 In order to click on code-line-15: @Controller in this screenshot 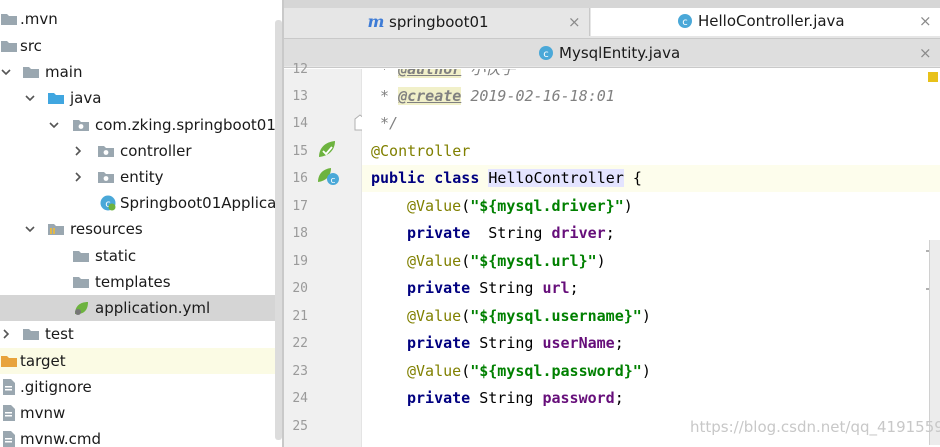, I will do `click(420, 151)`.